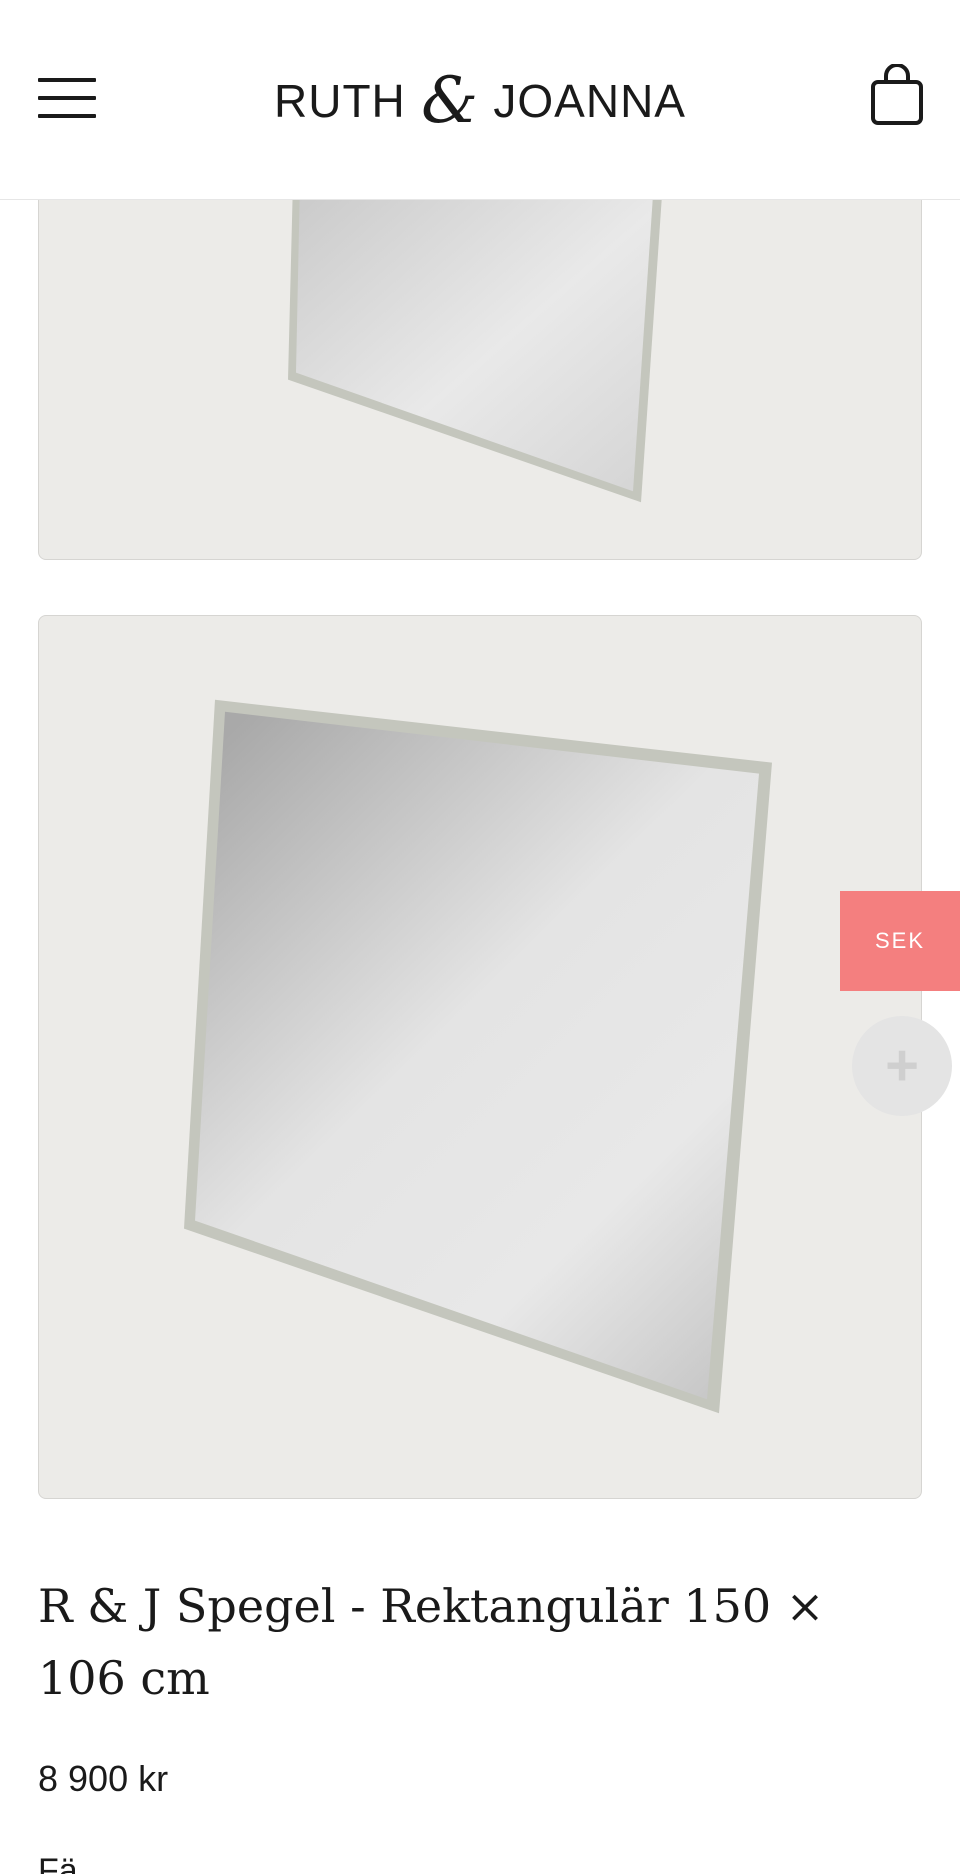 This screenshot has width=960, height=1874. I want to click on logo-right-word: JOANNA, so click(589, 101).